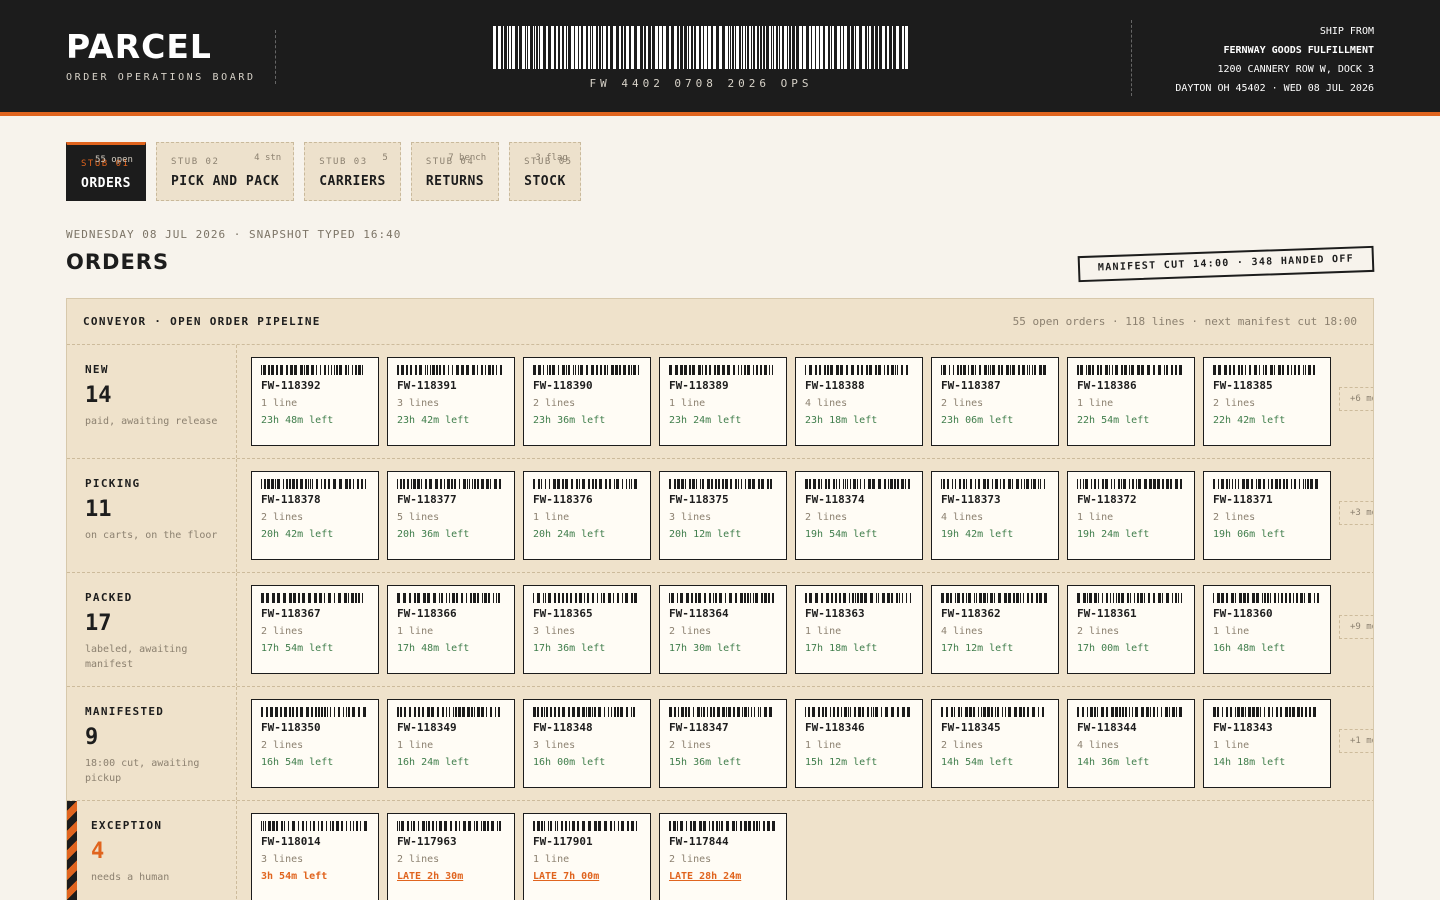 Image resolution: width=1440 pixels, height=900 pixels. Describe the element at coordinates (130, 877) in the screenshot. I see `lane-description: needs a human` at that location.